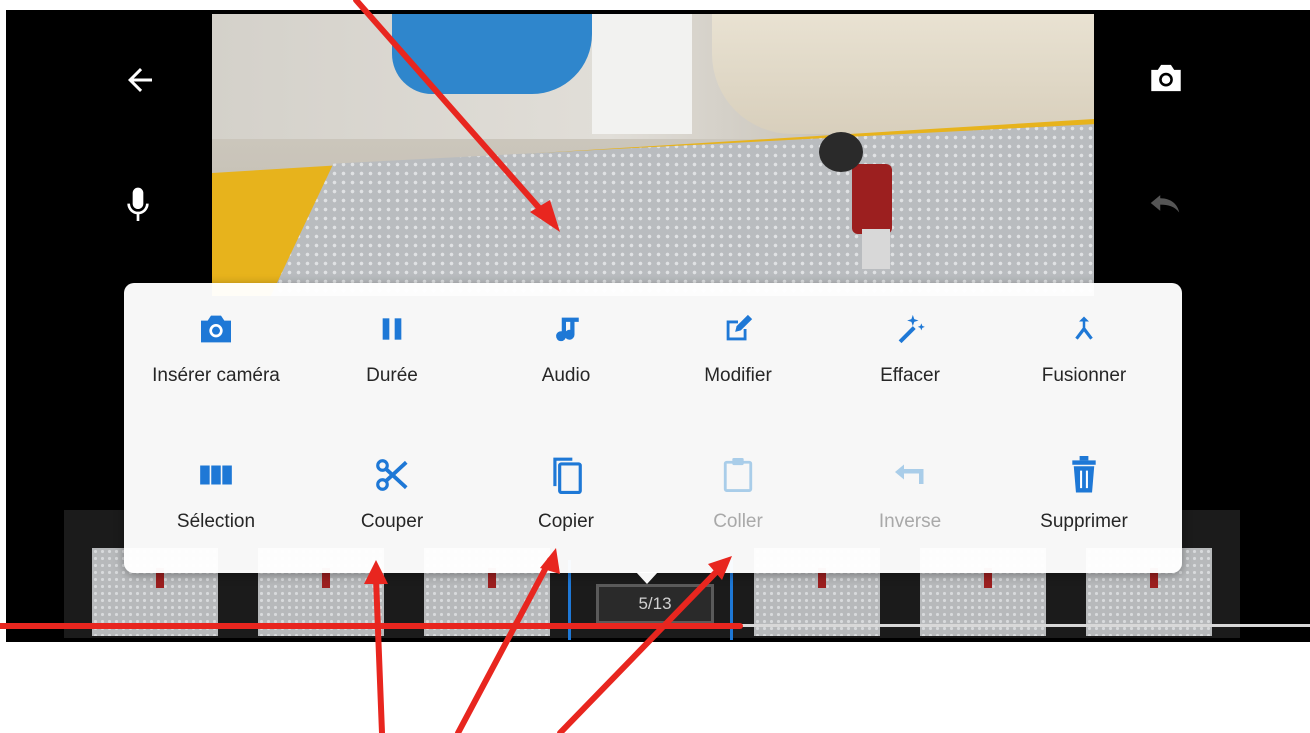 This screenshot has height=733, width=1310. Describe the element at coordinates (872, 199) in the screenshot. I see `lego-figure` at that location.